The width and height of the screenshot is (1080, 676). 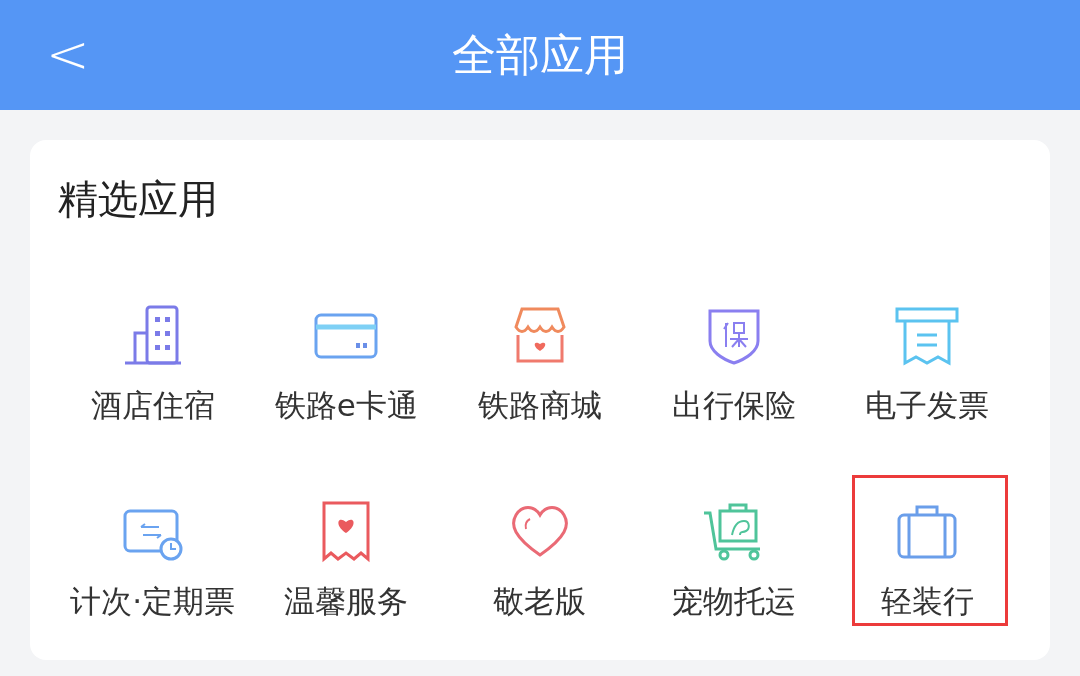 I want to click on app-label: 宠物托运, so click(x=733, y=602).